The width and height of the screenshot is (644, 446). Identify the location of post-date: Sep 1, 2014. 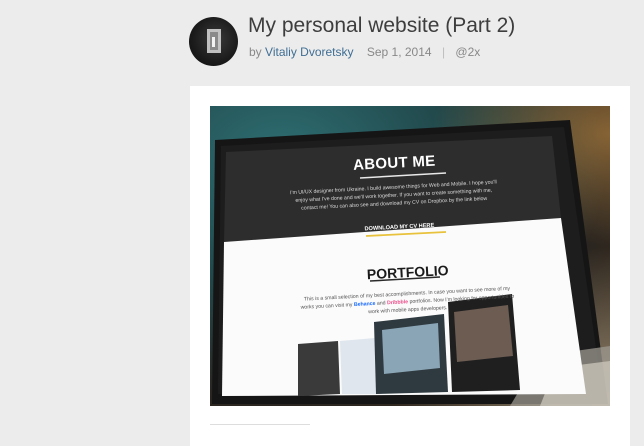
(399, 52).